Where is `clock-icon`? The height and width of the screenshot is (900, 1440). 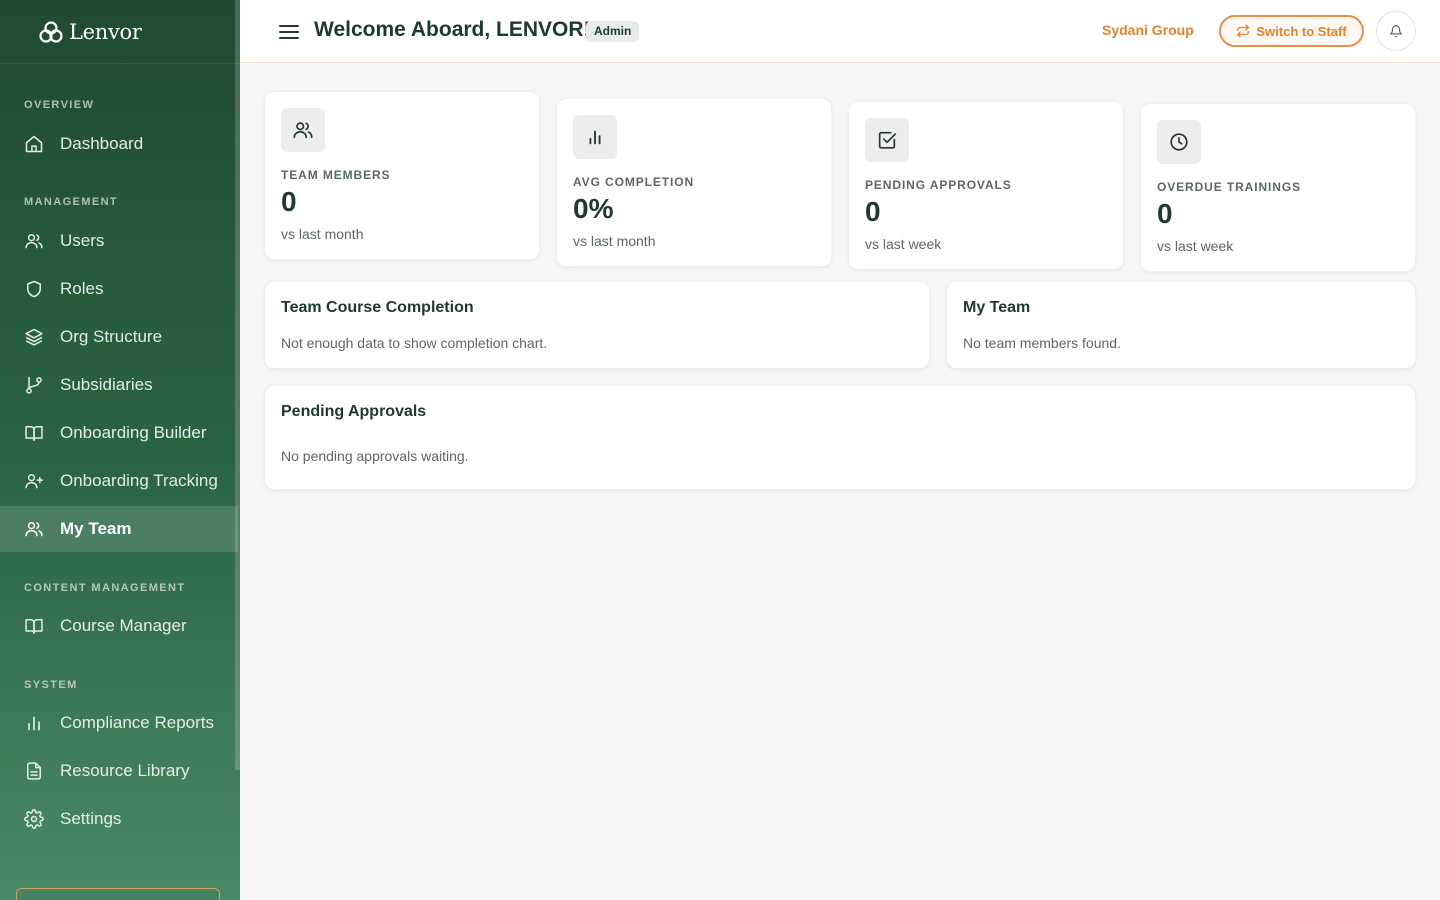 clock-icon is located at coordinates (1179, 142).